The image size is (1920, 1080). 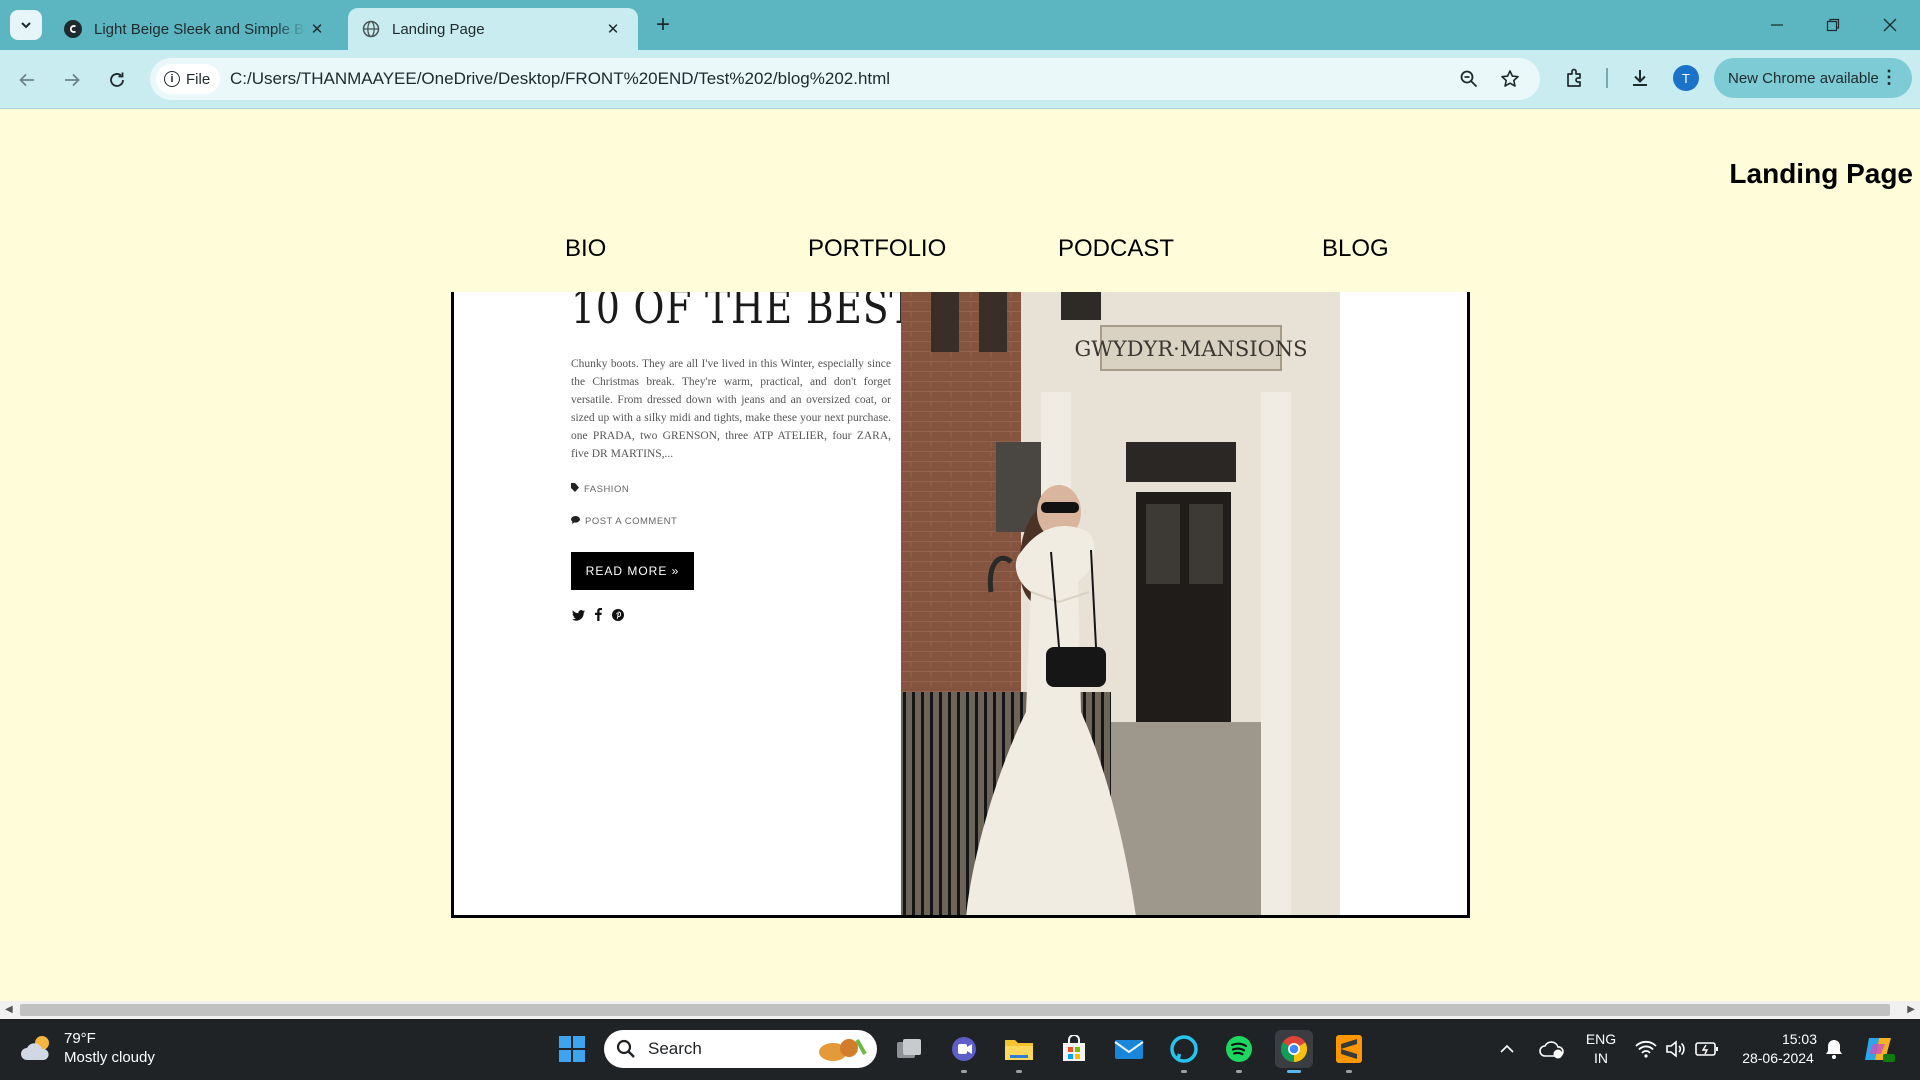 I want to click on minimize-button, so click(x=1777, y=25).